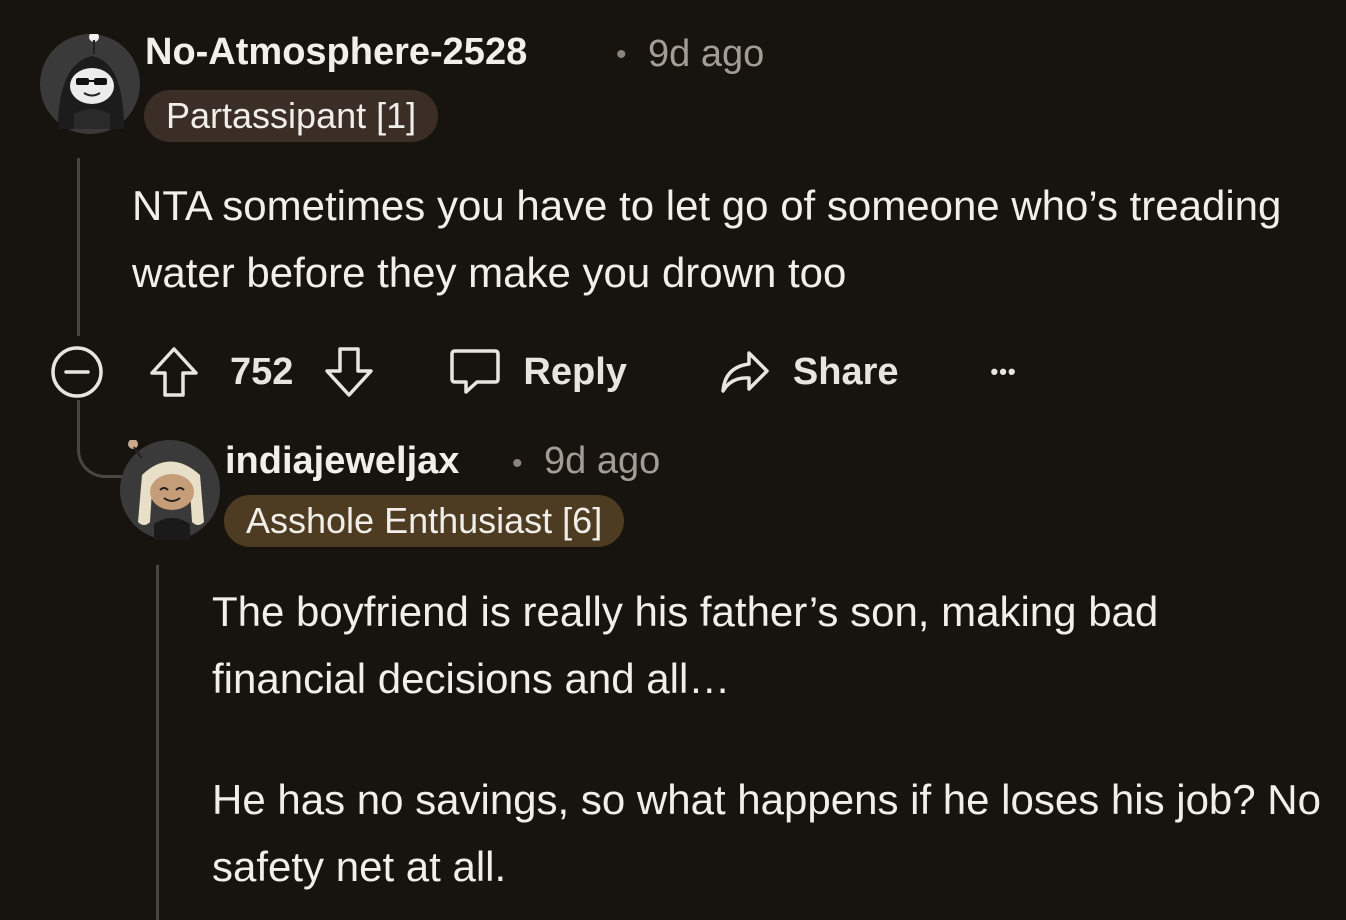 This screenshot has height=920, width=1346. Describe the element at coordinates (262, 371) in the screenshot. I see `vote-count: 752` at that location.